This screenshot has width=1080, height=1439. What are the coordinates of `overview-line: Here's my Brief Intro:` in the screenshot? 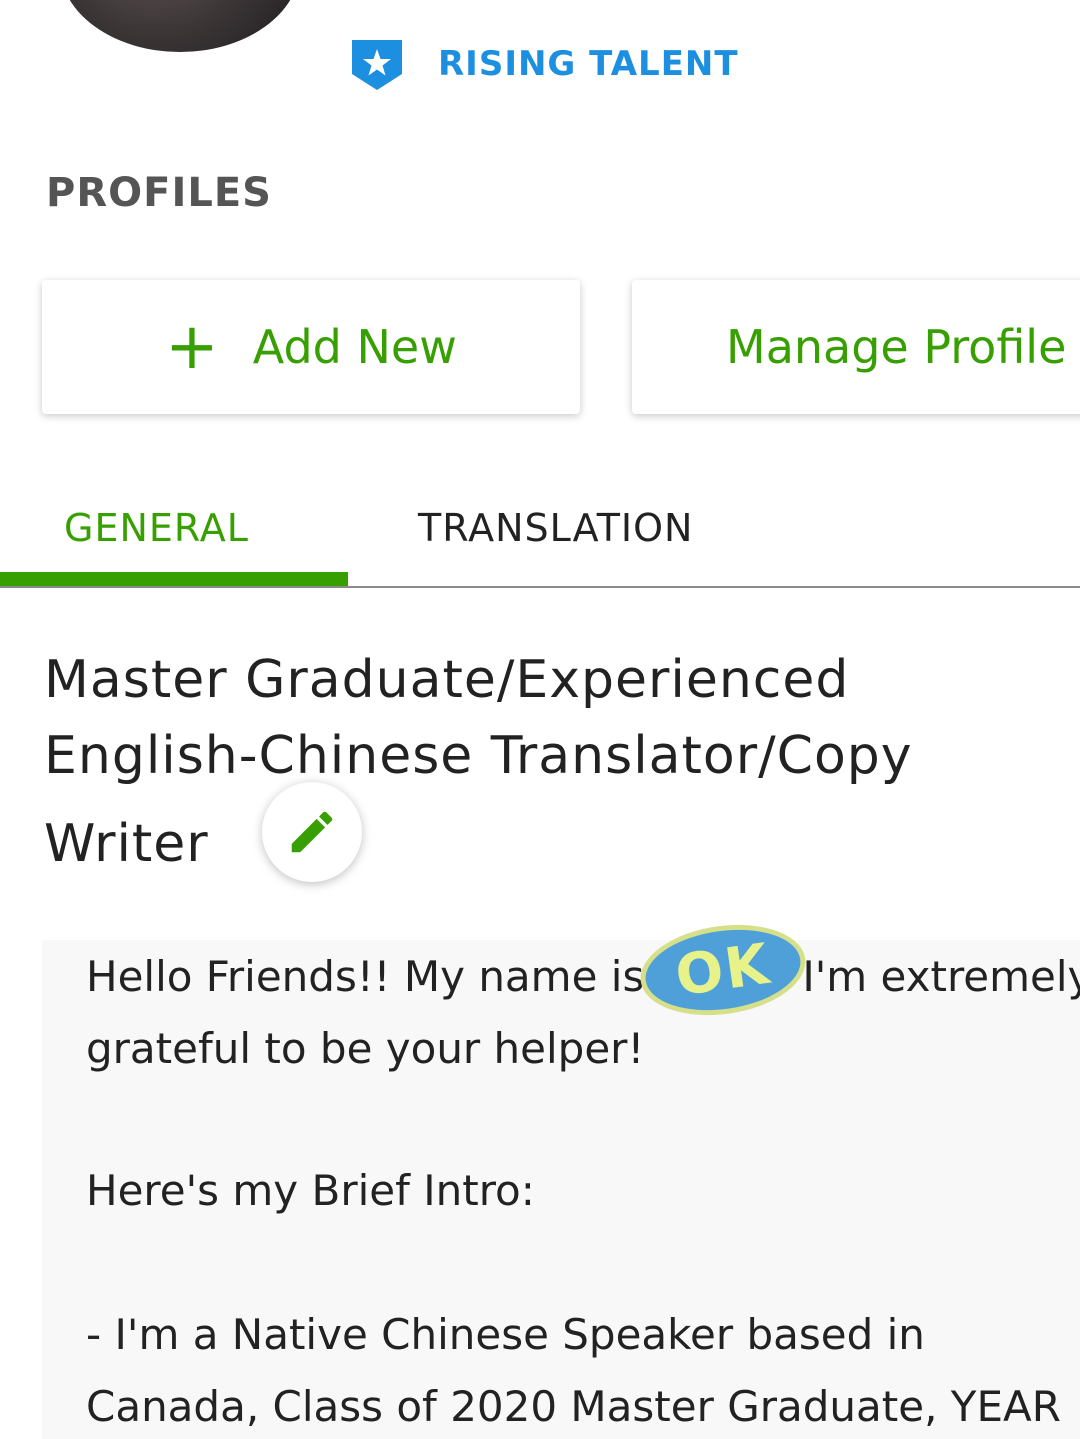 It's located at (310, 1190).